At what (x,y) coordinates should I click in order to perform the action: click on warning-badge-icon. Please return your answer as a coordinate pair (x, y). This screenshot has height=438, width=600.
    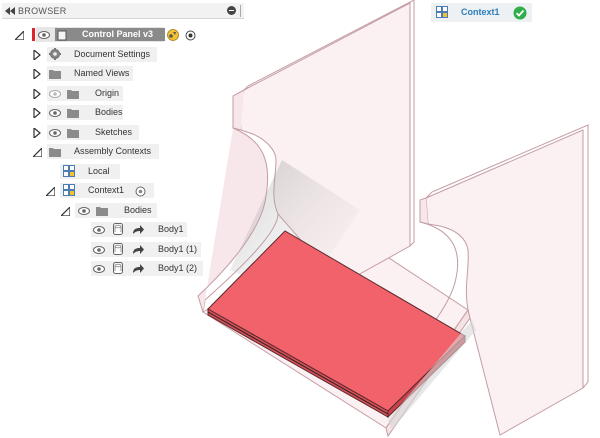
    Looking at the image, I should click on (172, 34).